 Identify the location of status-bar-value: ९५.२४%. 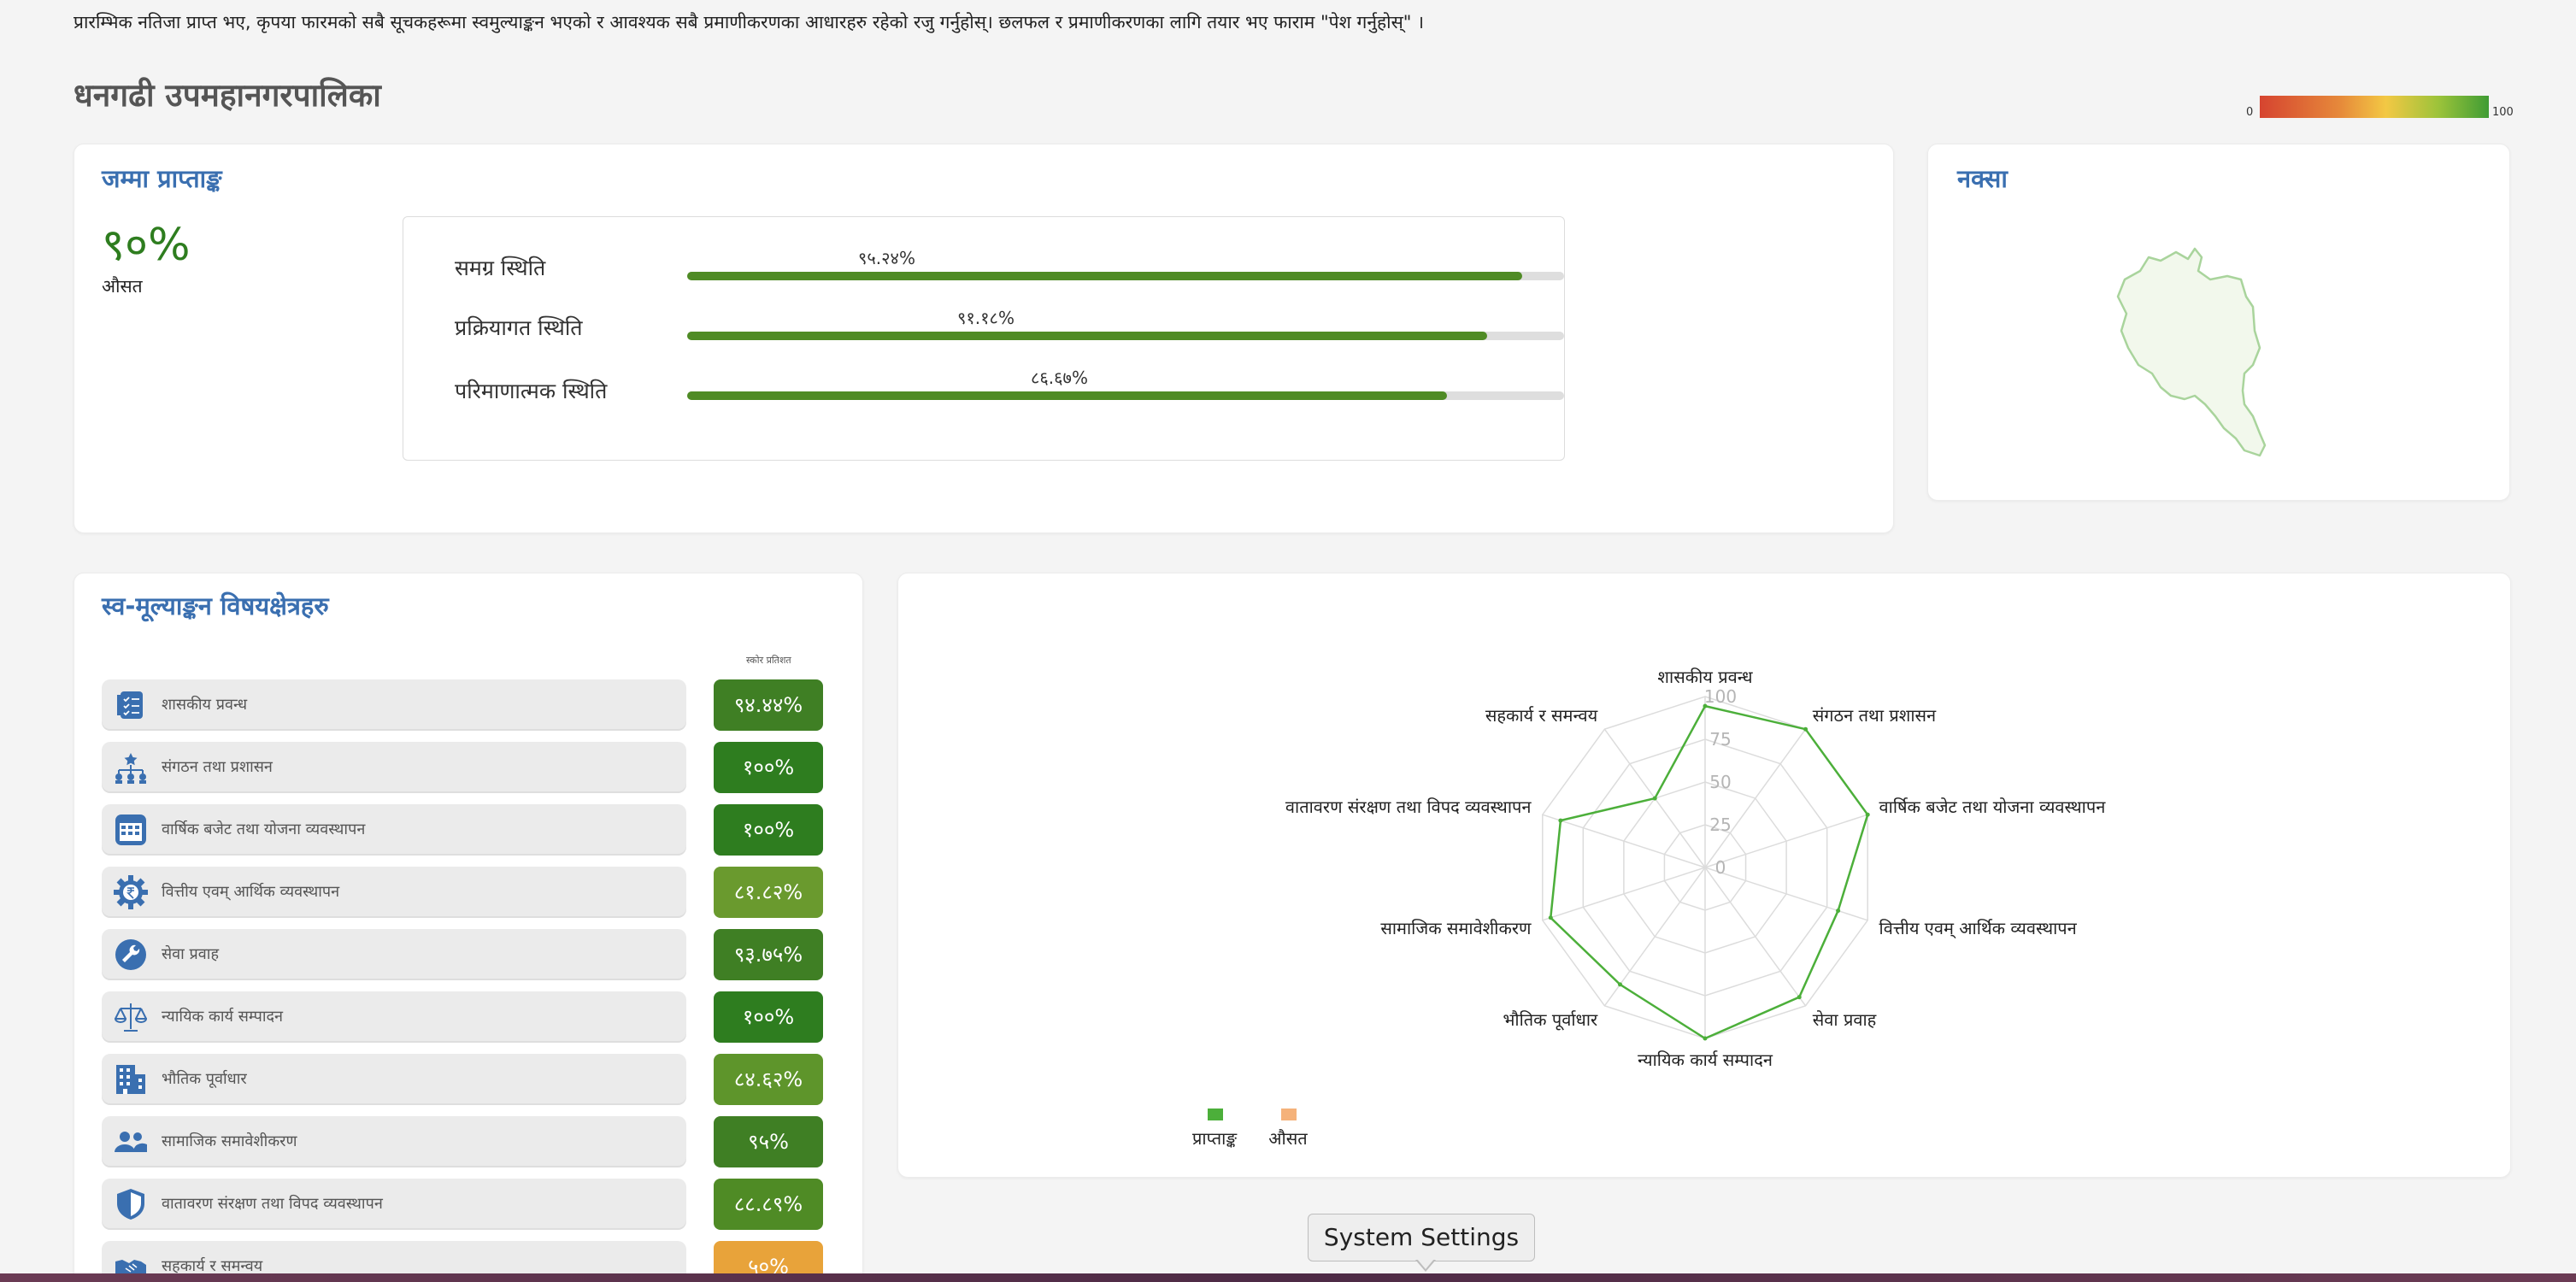
(886, 258).